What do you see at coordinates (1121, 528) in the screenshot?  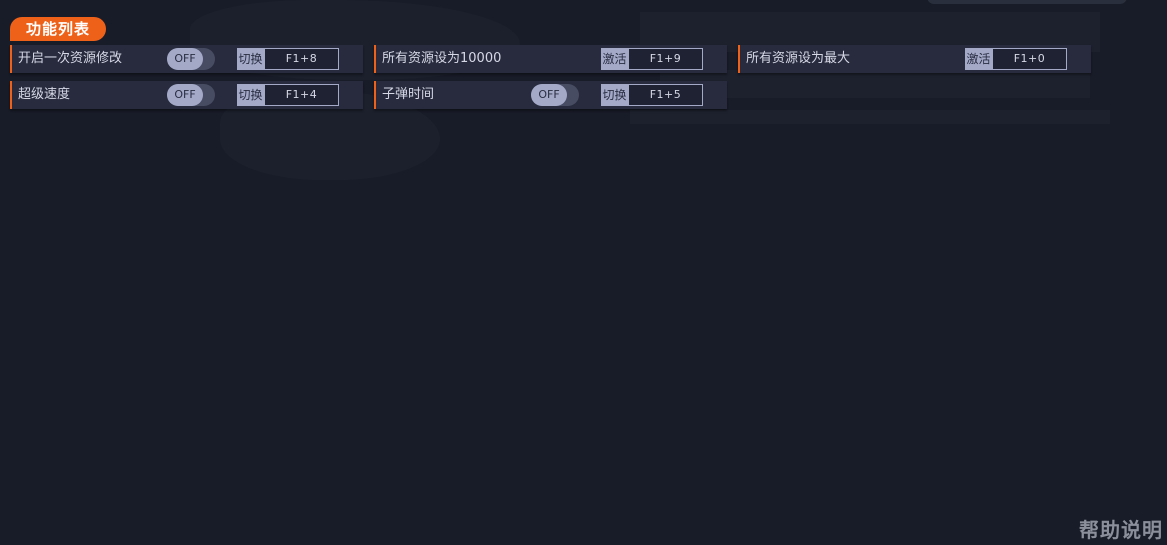 I see `help-link: 帮助说明` at bounding box center [1121, 528].